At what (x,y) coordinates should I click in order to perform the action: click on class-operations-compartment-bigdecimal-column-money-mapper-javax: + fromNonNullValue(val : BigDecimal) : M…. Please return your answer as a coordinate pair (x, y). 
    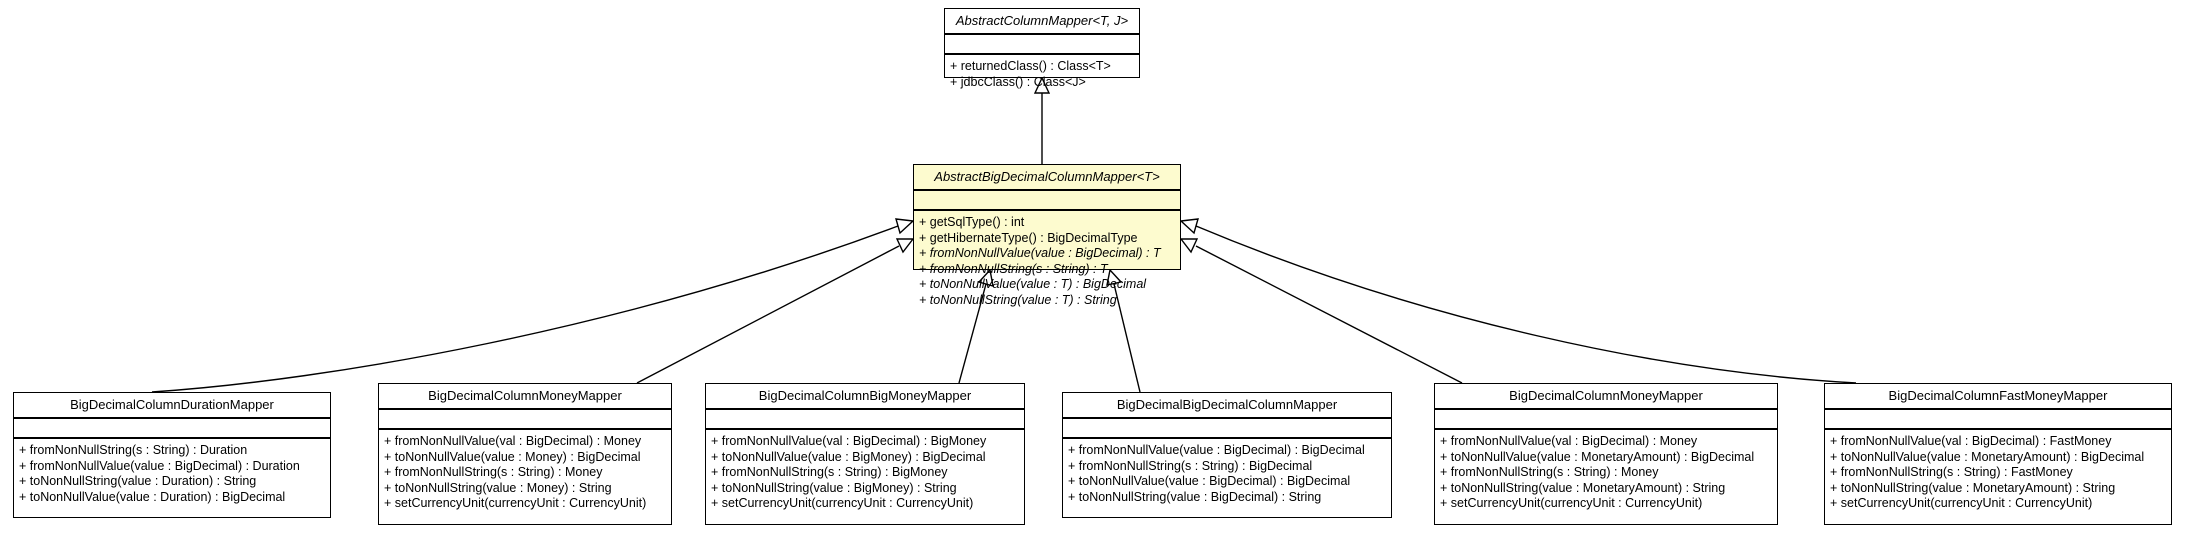
    Looking at the image, I should click on (1606, 473).